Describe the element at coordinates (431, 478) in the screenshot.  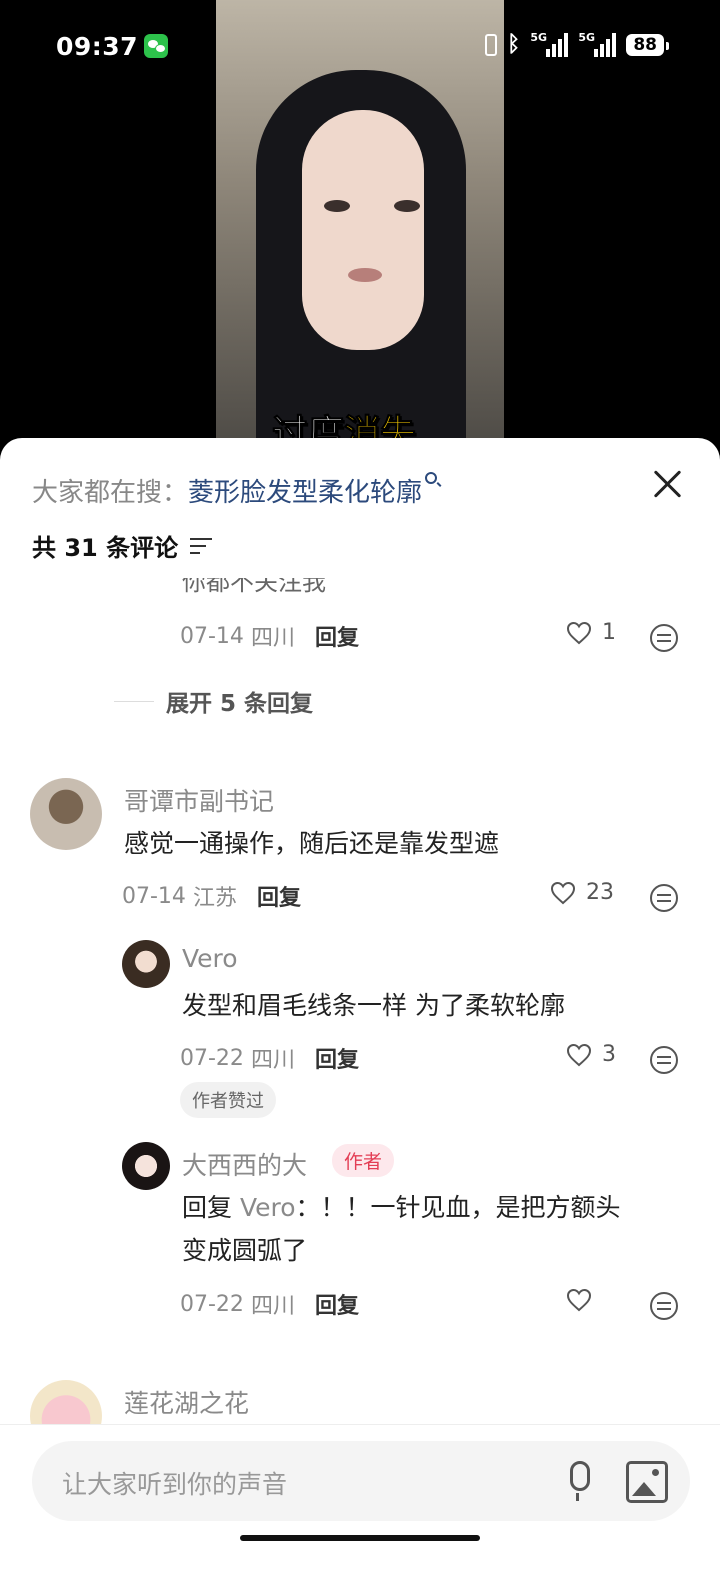
I see `search-icon` at that location.